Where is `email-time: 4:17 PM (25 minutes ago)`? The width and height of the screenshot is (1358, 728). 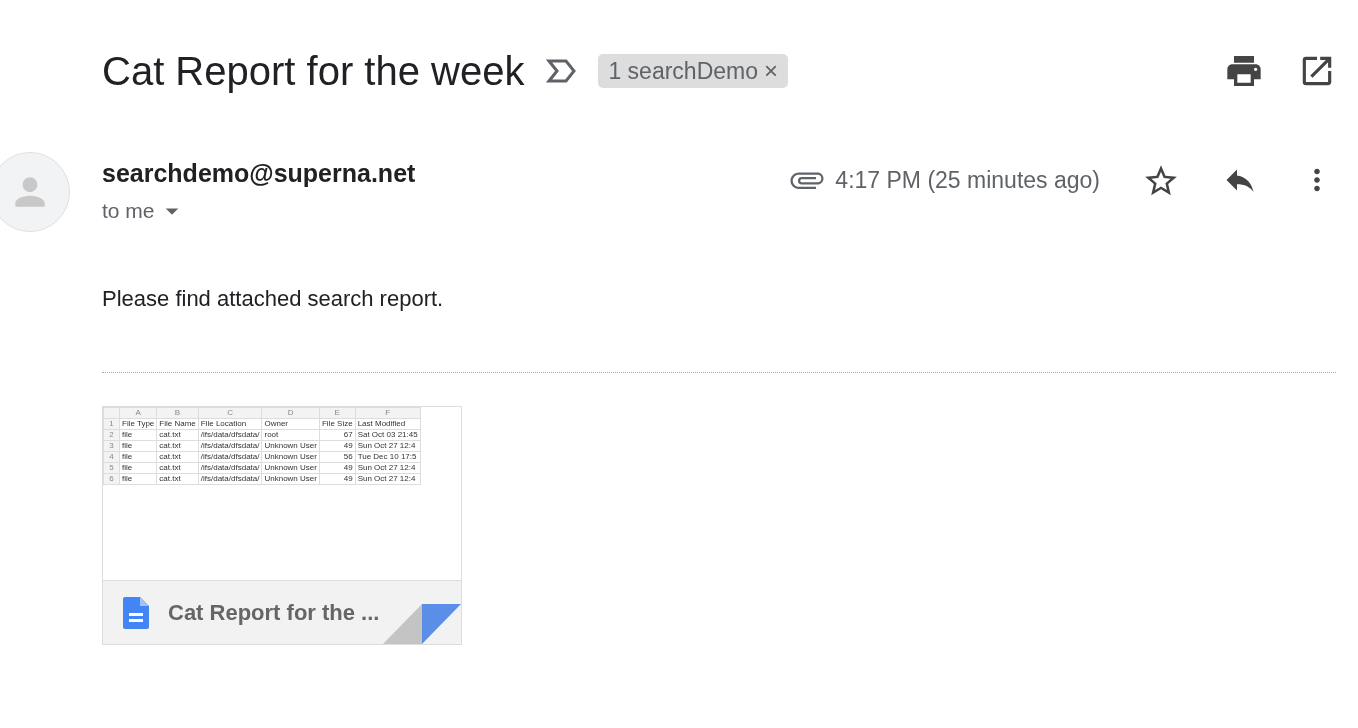
email-time: 4:17 PM (25 minutes ago) is located at coordinates (967, 180).